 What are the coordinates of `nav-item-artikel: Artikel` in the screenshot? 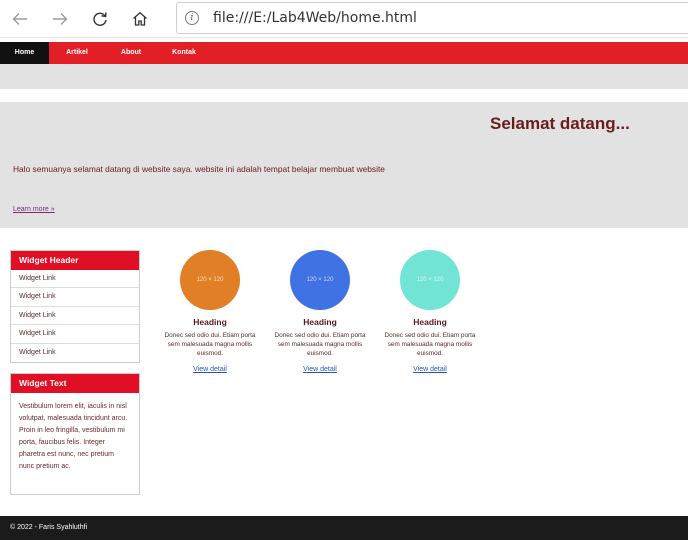 It's located at (77, 53).